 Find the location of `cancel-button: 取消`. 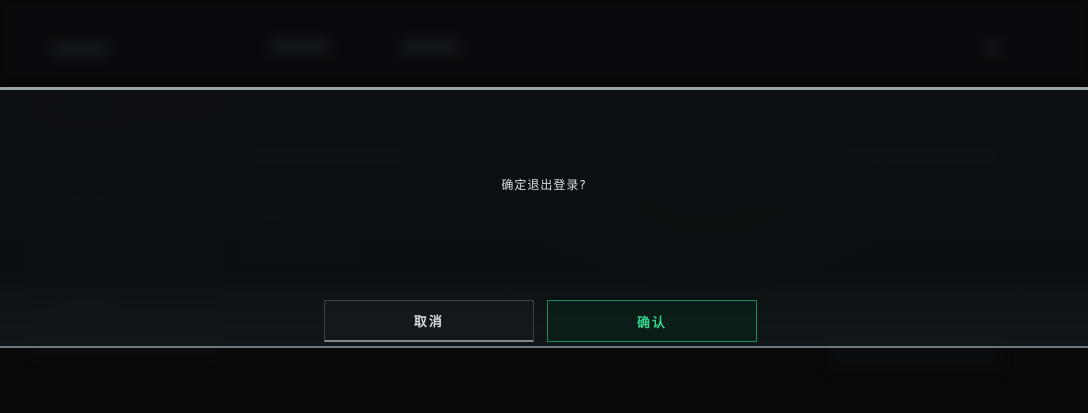

cancel-button: 取消 is located at coordinates (429, 321).